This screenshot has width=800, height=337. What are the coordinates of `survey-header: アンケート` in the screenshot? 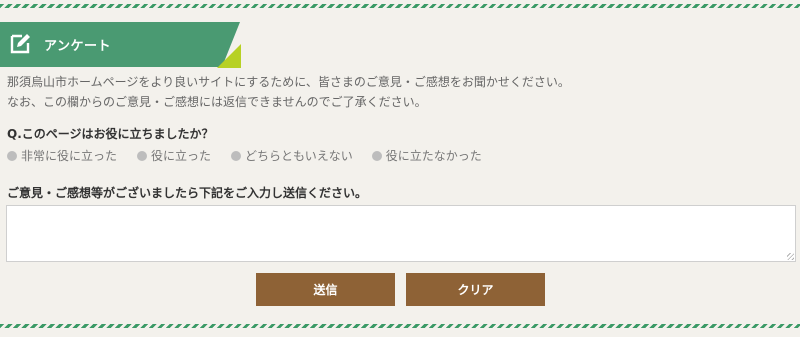 It's located at (122, 45).